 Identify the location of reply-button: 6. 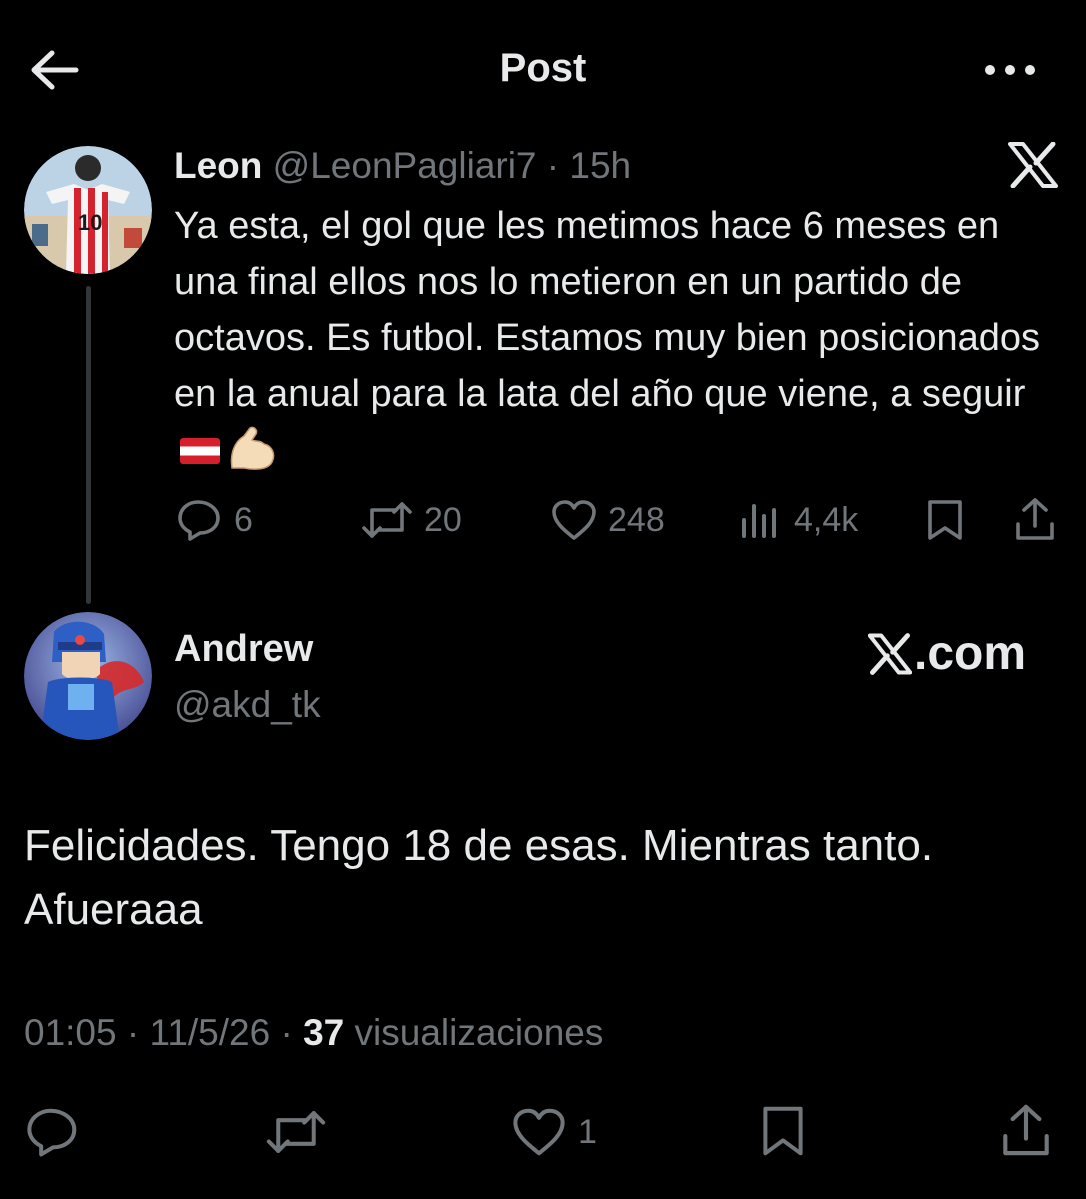
(214, 520).